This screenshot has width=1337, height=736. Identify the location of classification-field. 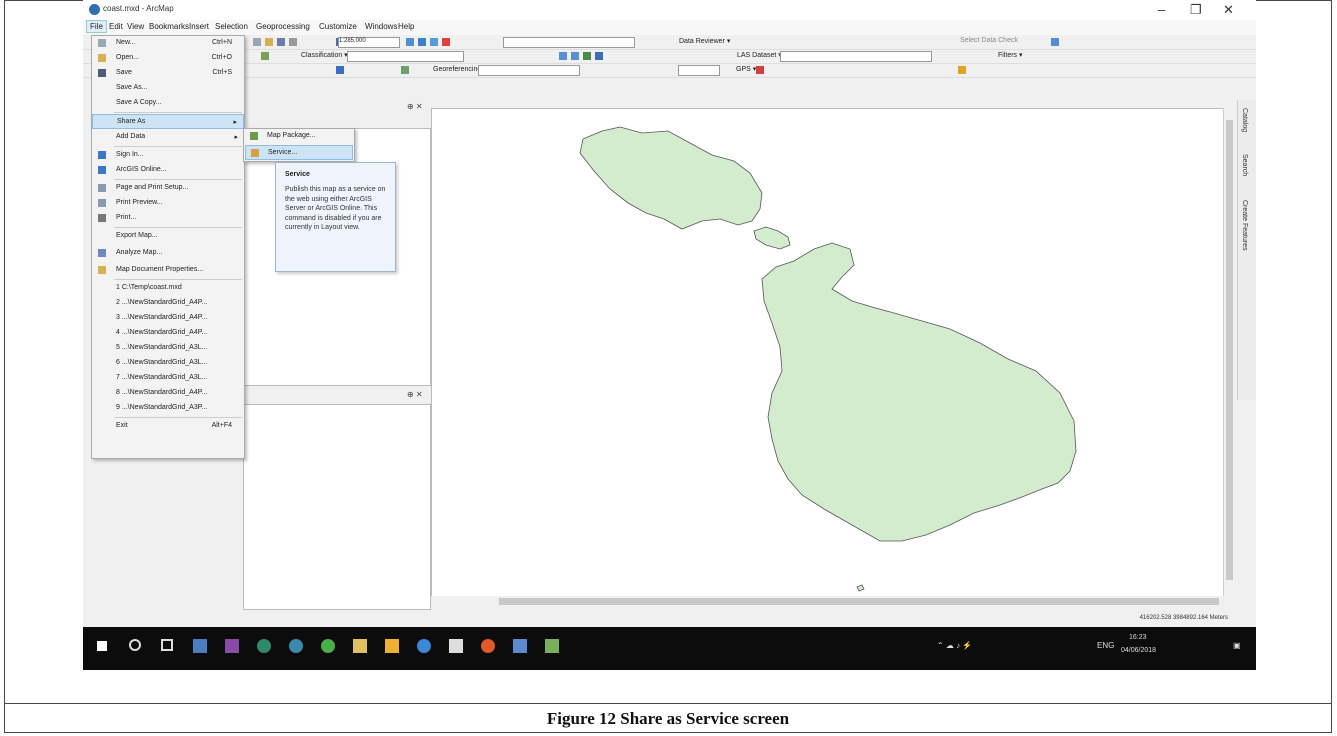
(405, 56).